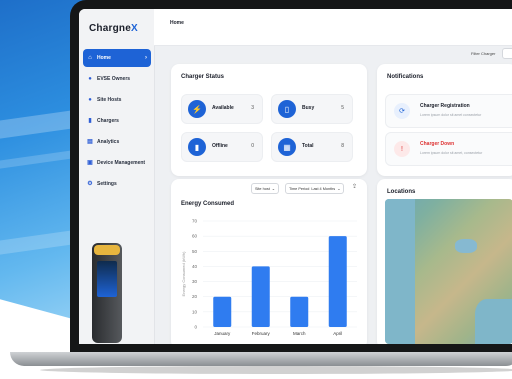 The image size is (512, 379). Describe the element at coordinates (146, 58) in the screenshot. I see `chevron-right-icon: ›` at that location.